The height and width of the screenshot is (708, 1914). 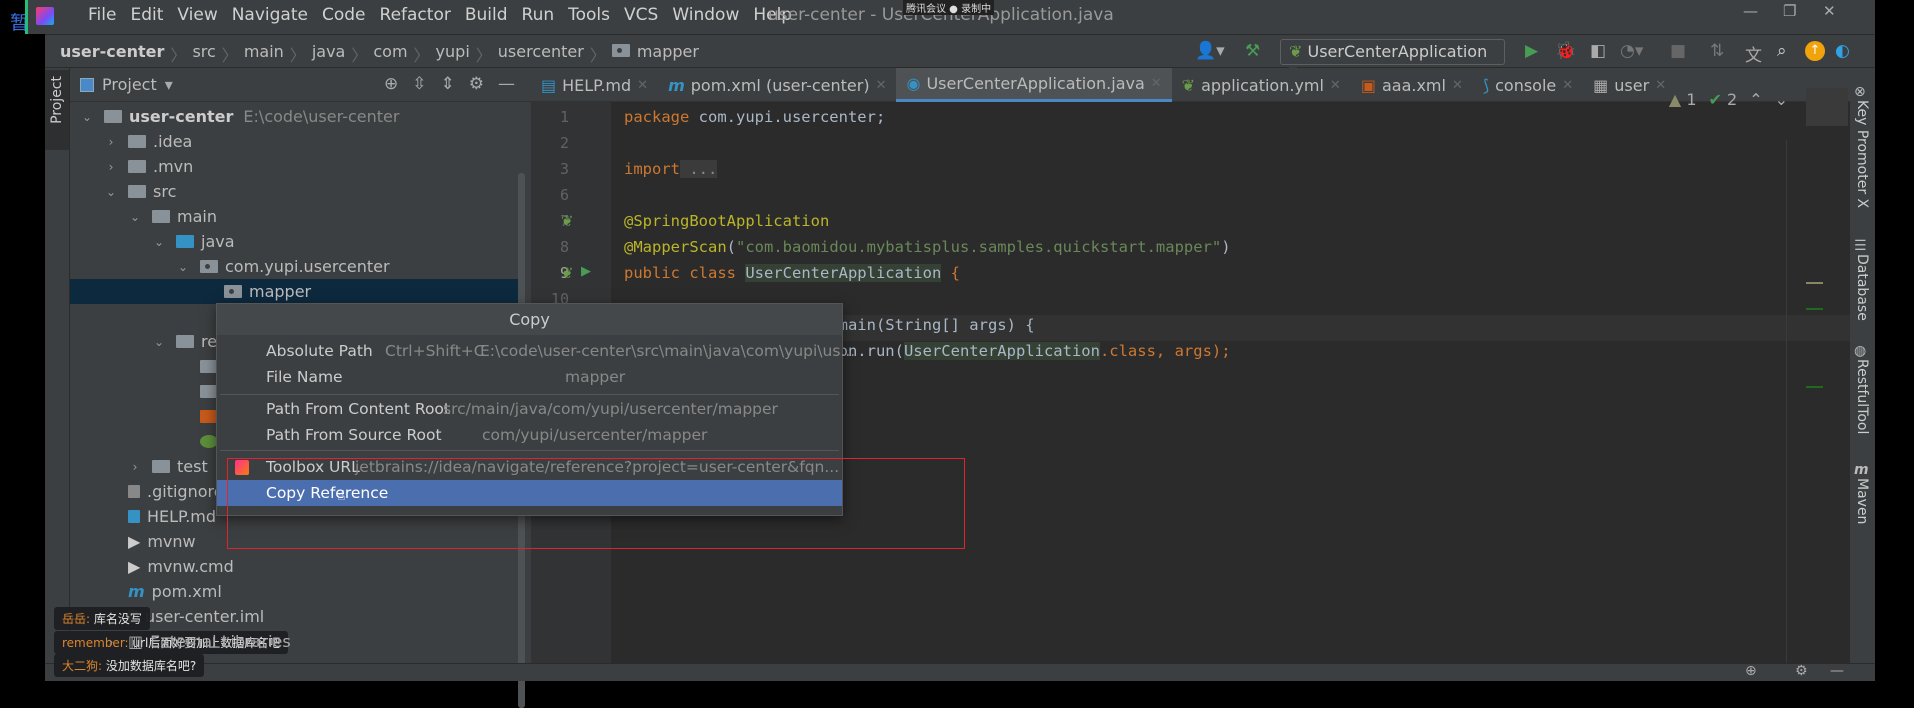 What do you see at coordinates (297, 266) in the screenshot?
I see `tree-item-package: ⌄ com.yupi.usercenter` at bounding box center [297, 266].